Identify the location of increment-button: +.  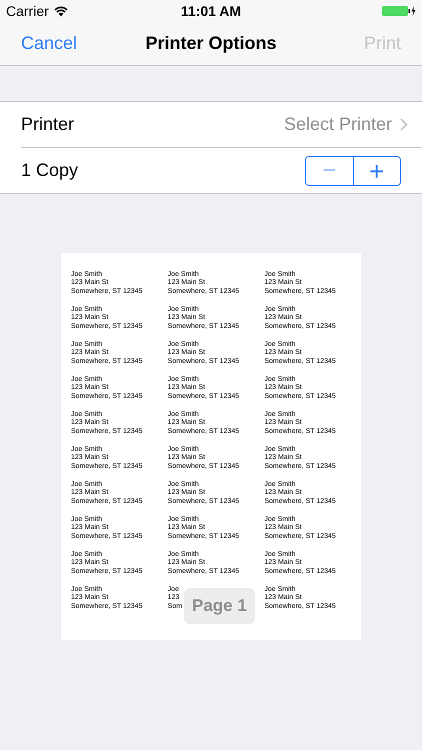
(377, 170).